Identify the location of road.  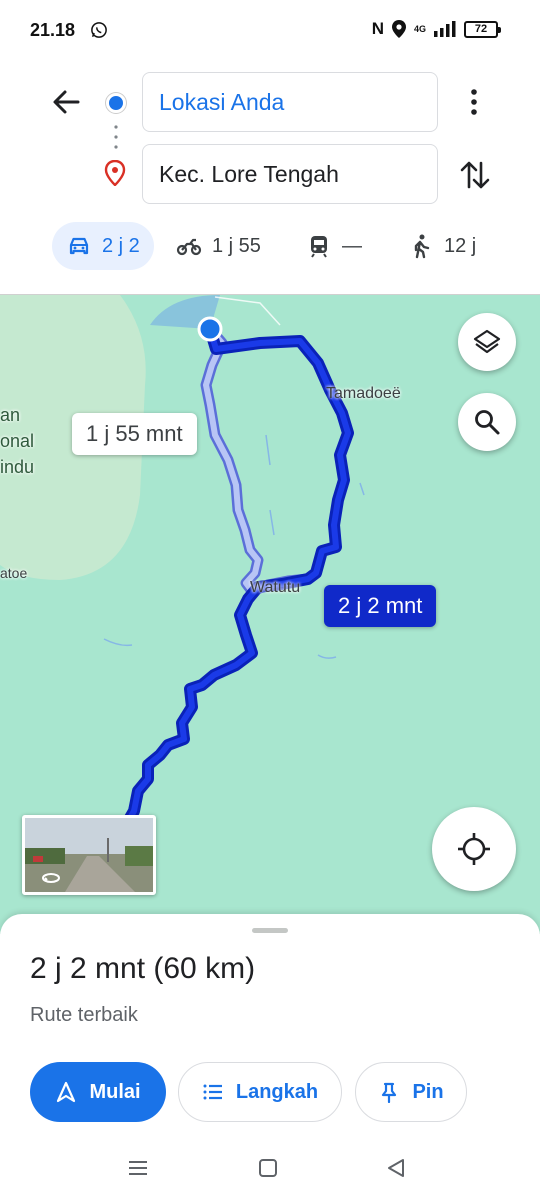
(247, 311).